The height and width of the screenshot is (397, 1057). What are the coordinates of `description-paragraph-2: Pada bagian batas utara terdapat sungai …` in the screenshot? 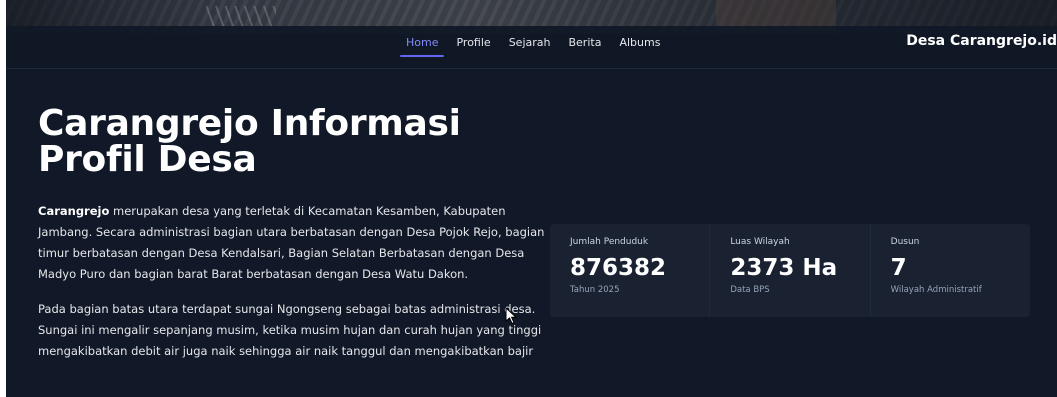 It's located at (290, 330).